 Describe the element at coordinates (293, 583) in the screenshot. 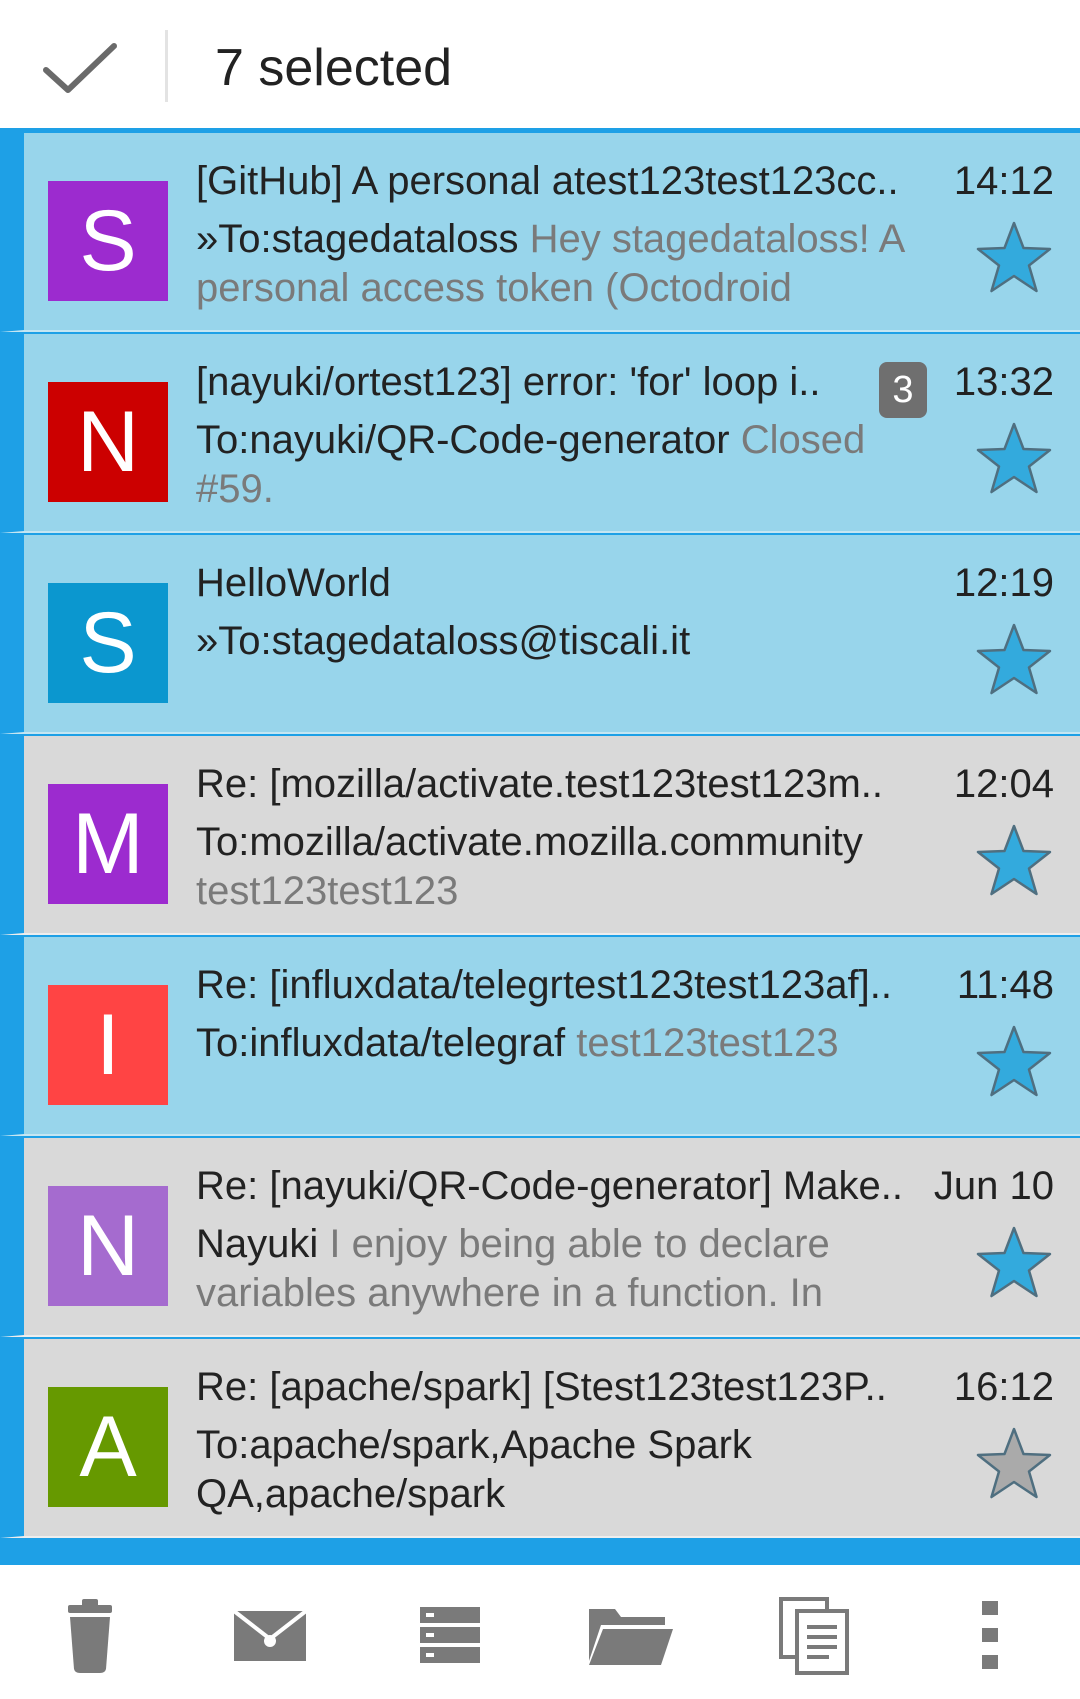

I see `message-subject: HelloWorld` at that location.